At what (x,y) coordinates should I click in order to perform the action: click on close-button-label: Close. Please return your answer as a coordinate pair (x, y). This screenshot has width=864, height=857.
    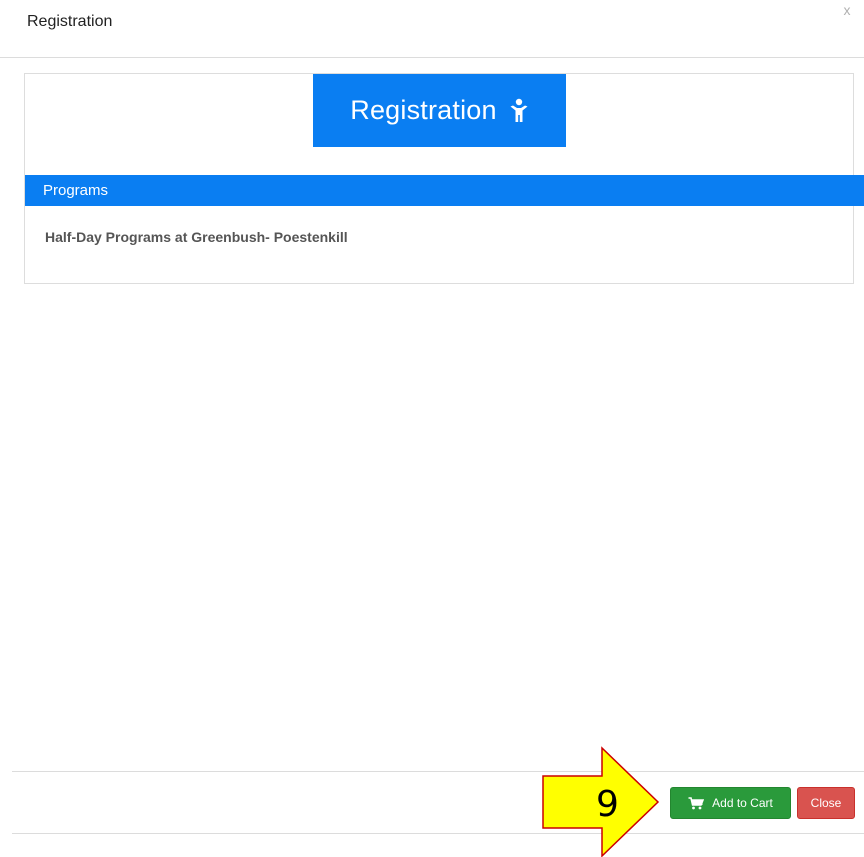
    Looking at the image, I should click on (826, 803).